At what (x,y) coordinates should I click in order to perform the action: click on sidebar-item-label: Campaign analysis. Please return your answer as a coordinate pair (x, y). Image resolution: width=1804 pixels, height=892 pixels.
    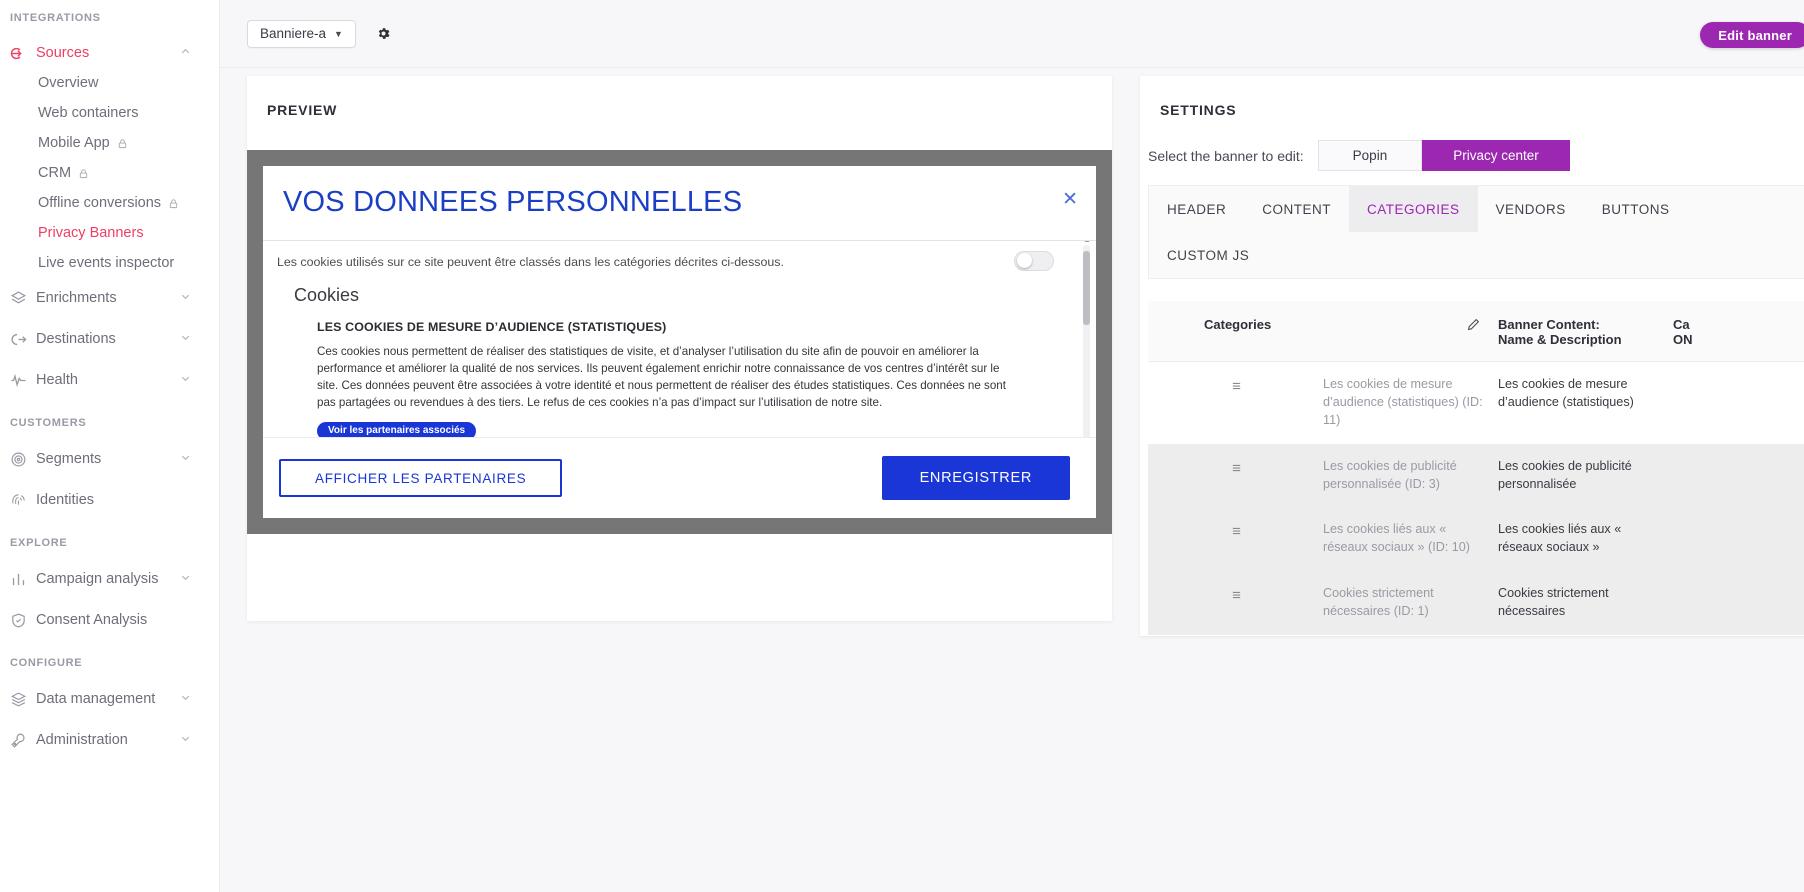
    Looking at the image, I should click on (97, 579).